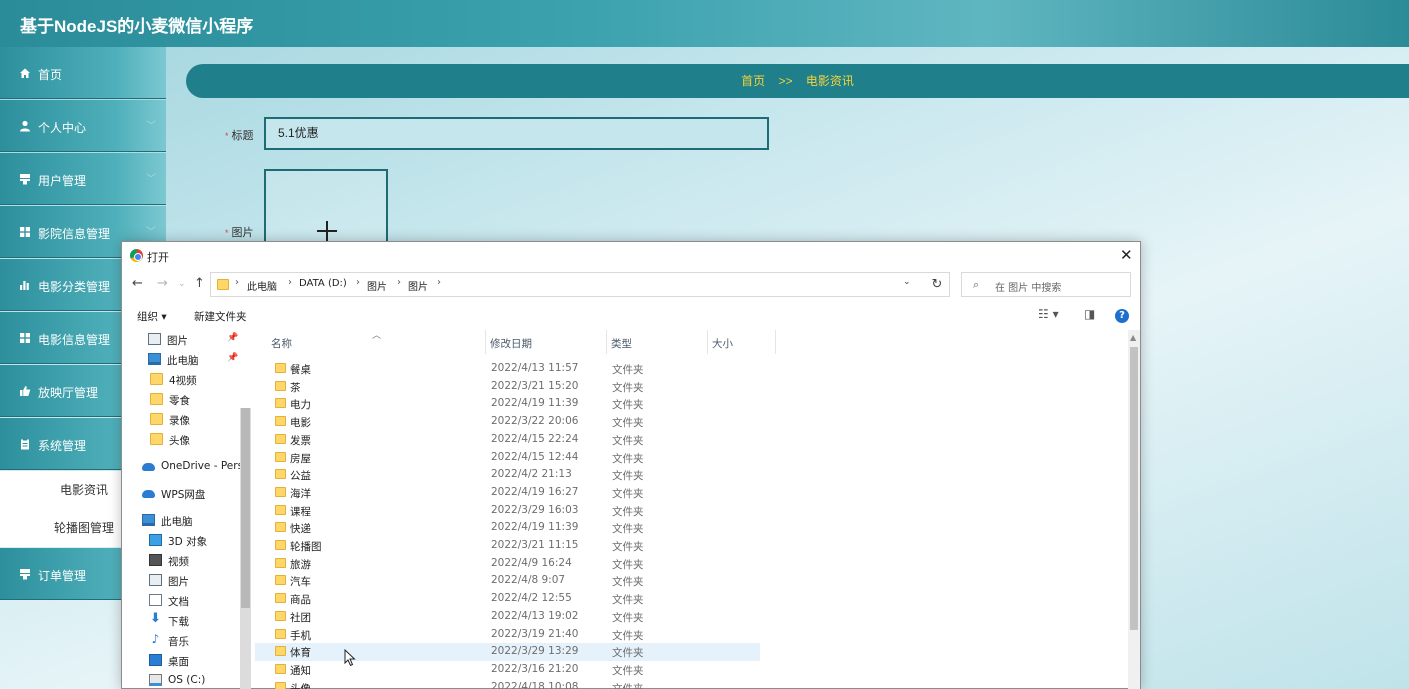  I want to click on videos-icon, so click(155, 560).